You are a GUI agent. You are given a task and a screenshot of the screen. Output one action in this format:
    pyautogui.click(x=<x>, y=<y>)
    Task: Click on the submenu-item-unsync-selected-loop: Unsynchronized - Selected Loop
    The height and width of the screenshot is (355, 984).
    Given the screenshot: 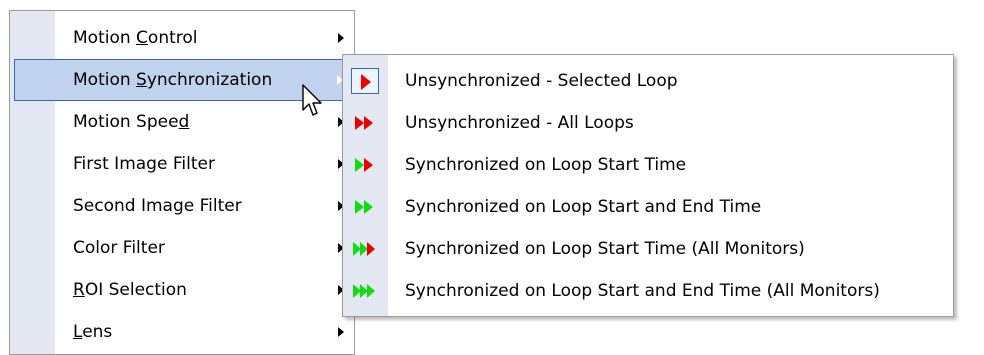 What is the action you would take?
    pyautogui.click(x=648, y=81)
    